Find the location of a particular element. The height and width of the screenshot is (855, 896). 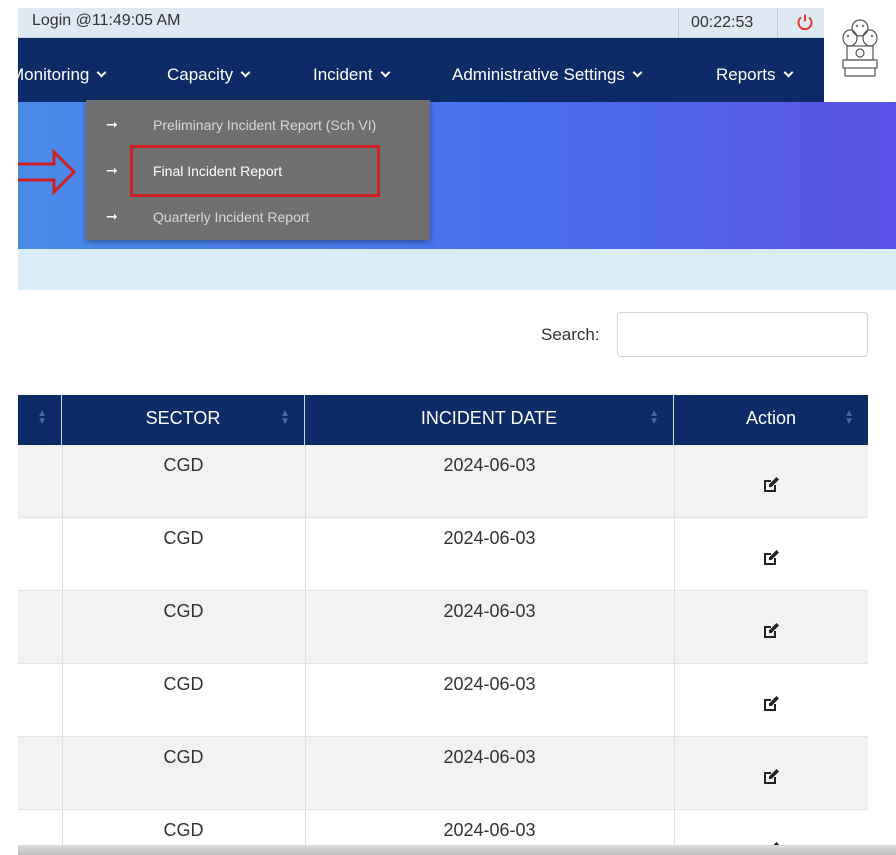

nav-capacity: Capacity is located at coordinates (209, 75).